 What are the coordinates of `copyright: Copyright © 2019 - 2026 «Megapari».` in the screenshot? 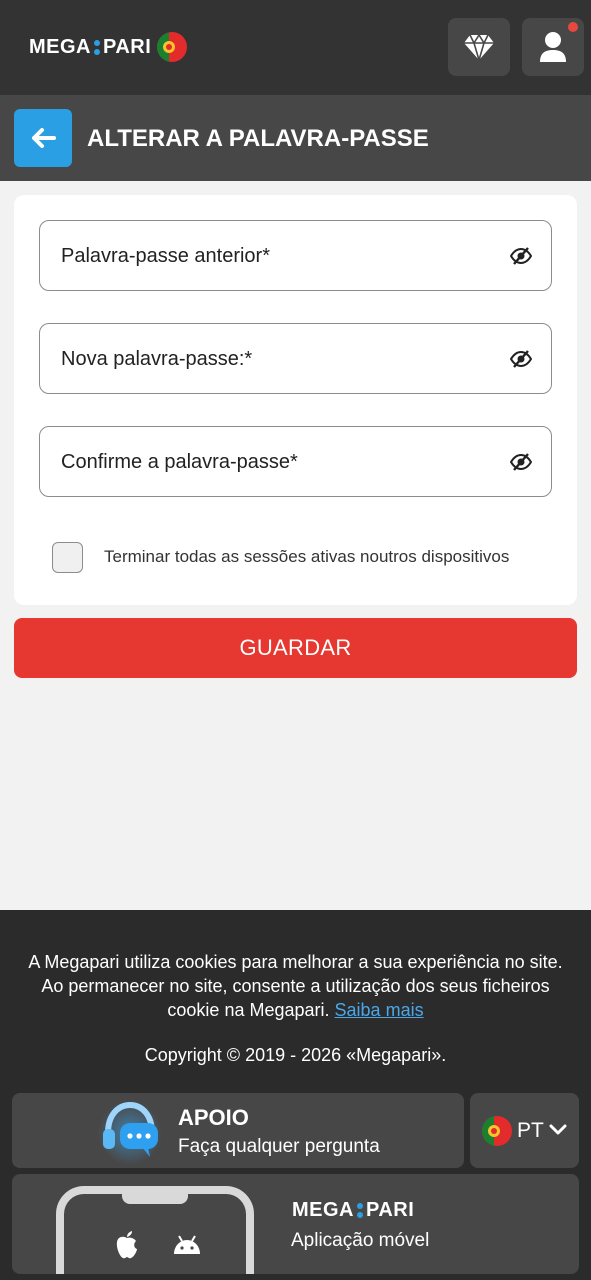 It's located at (295, 1055).